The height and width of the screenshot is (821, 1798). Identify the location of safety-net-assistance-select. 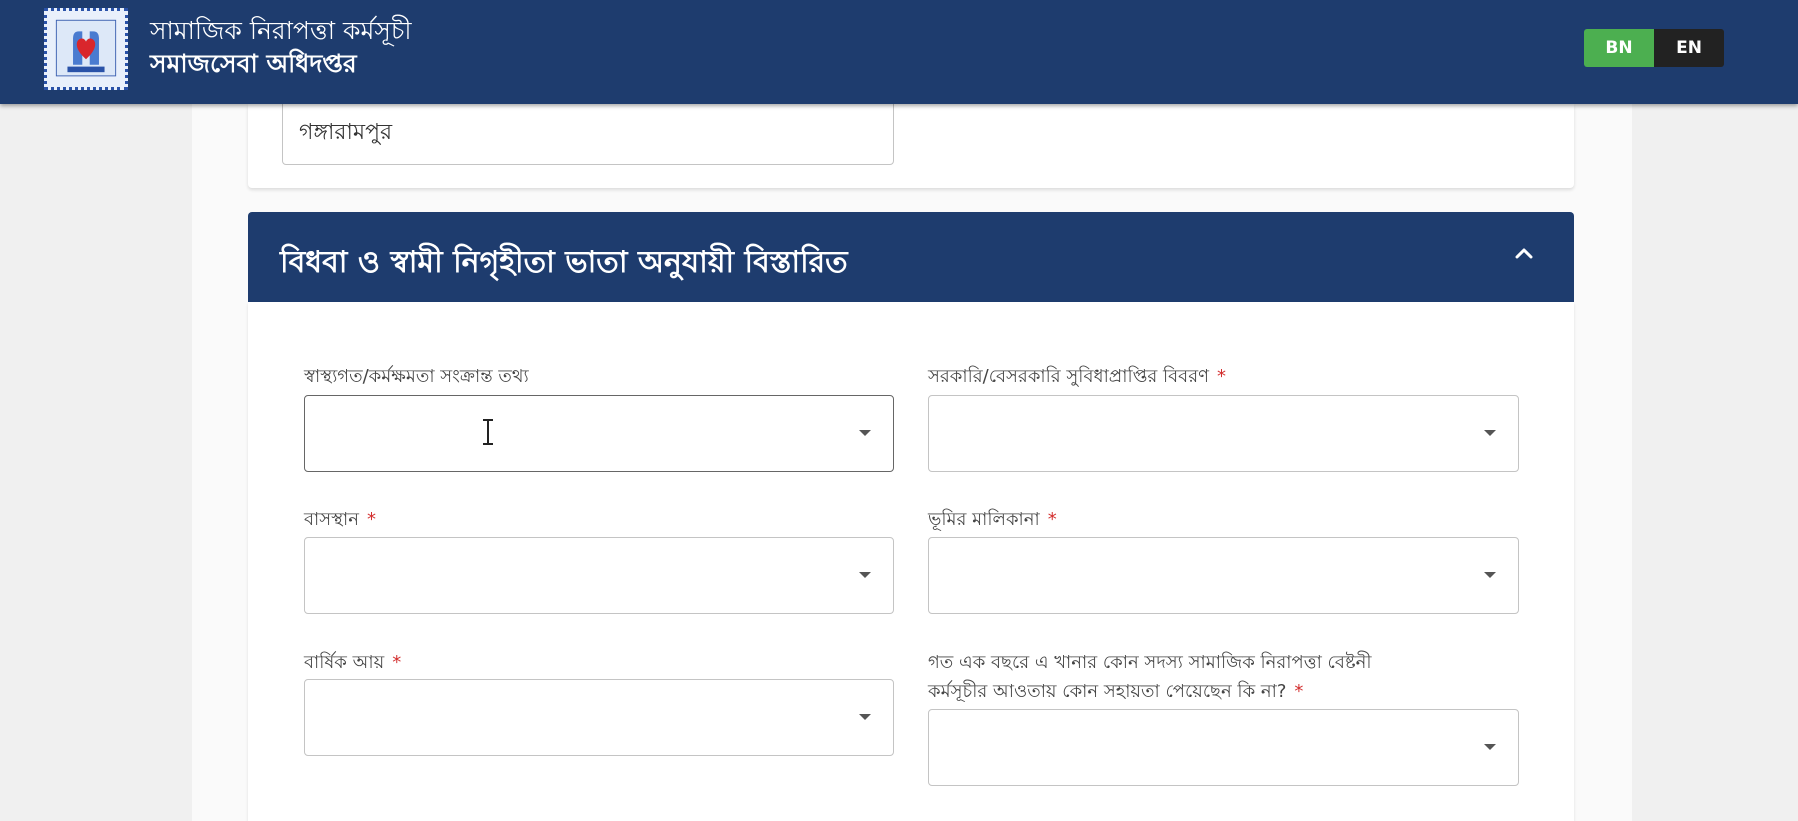
(1223, 747).